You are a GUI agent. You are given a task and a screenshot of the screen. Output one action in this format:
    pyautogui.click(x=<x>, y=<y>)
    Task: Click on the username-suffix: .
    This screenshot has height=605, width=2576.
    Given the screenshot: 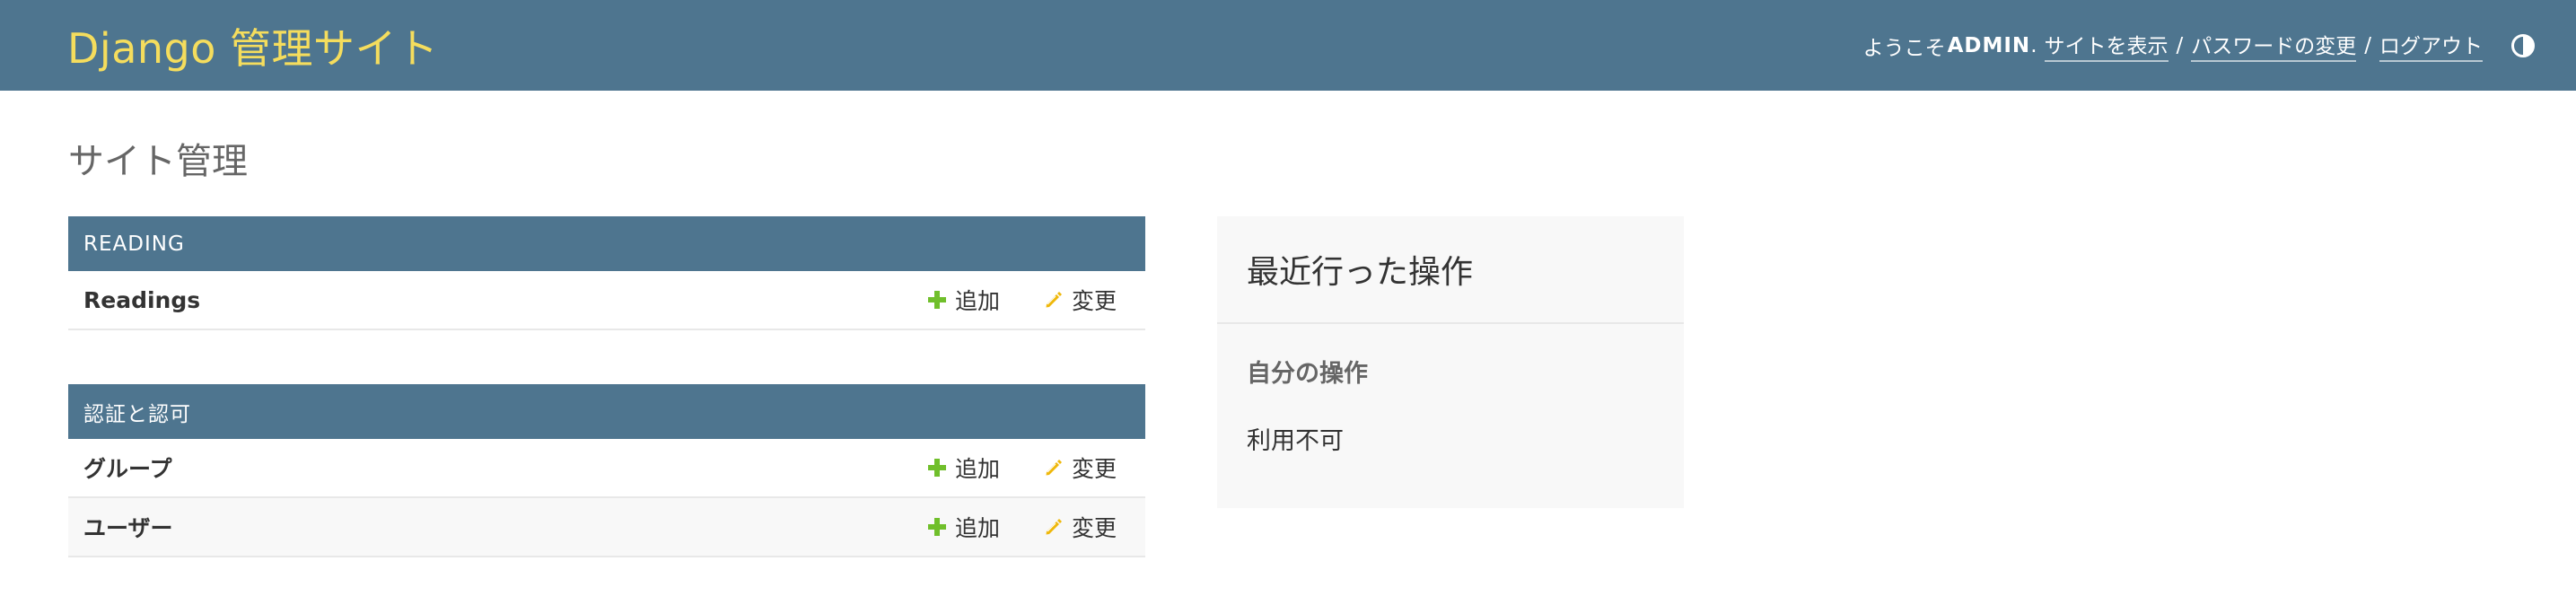 What is the action you would take?
    pyautogui.click(x=2033, y=45)
    